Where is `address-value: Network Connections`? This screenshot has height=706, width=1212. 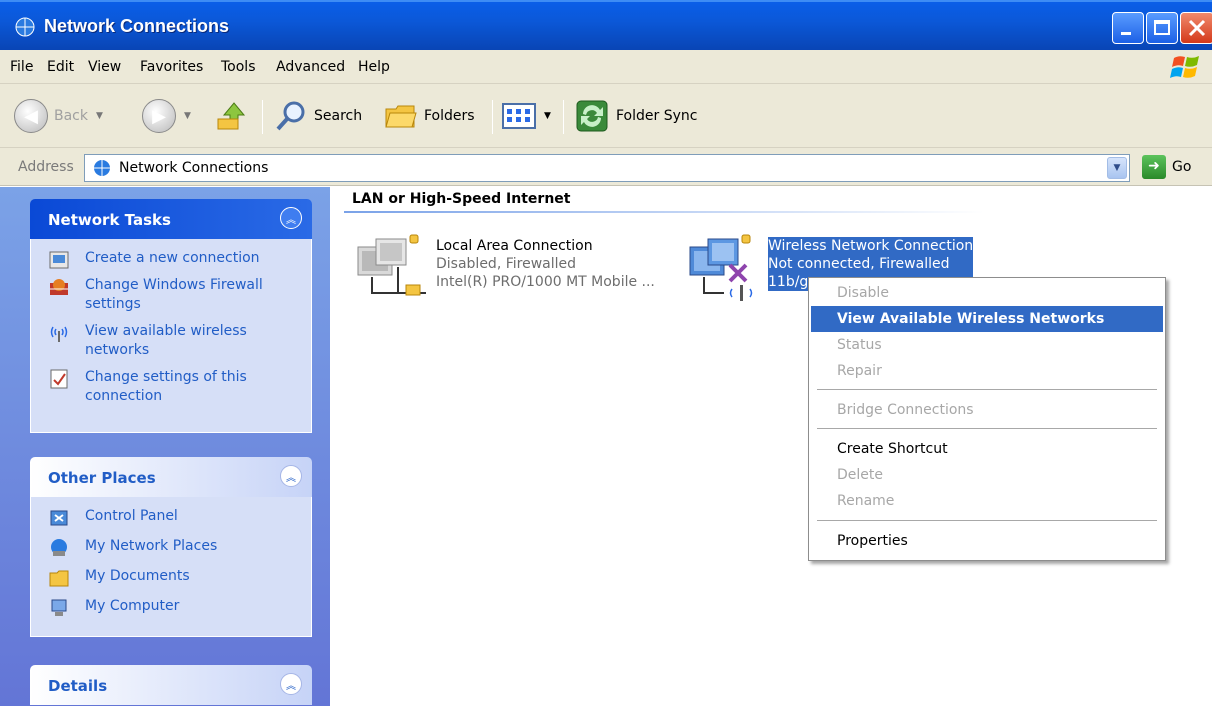
address-value: Network Connections is located at coordinates (194, 168).